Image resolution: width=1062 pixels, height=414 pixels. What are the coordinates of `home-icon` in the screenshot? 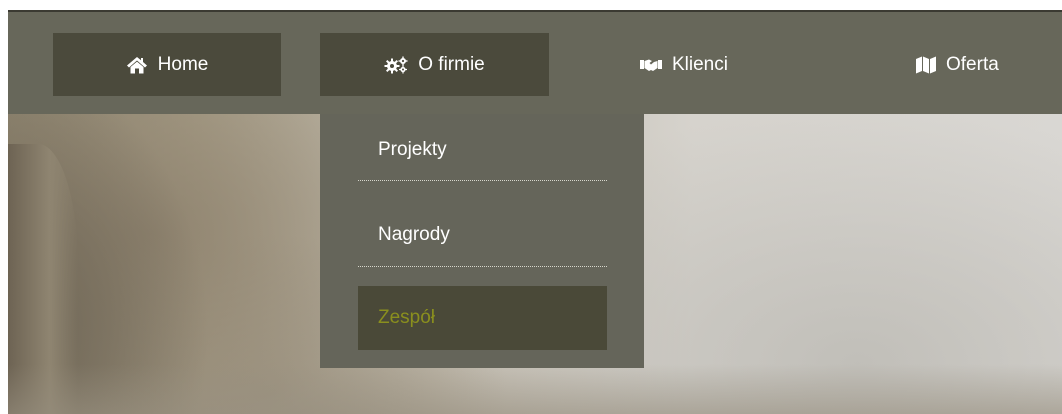 It's located at (137, 65).